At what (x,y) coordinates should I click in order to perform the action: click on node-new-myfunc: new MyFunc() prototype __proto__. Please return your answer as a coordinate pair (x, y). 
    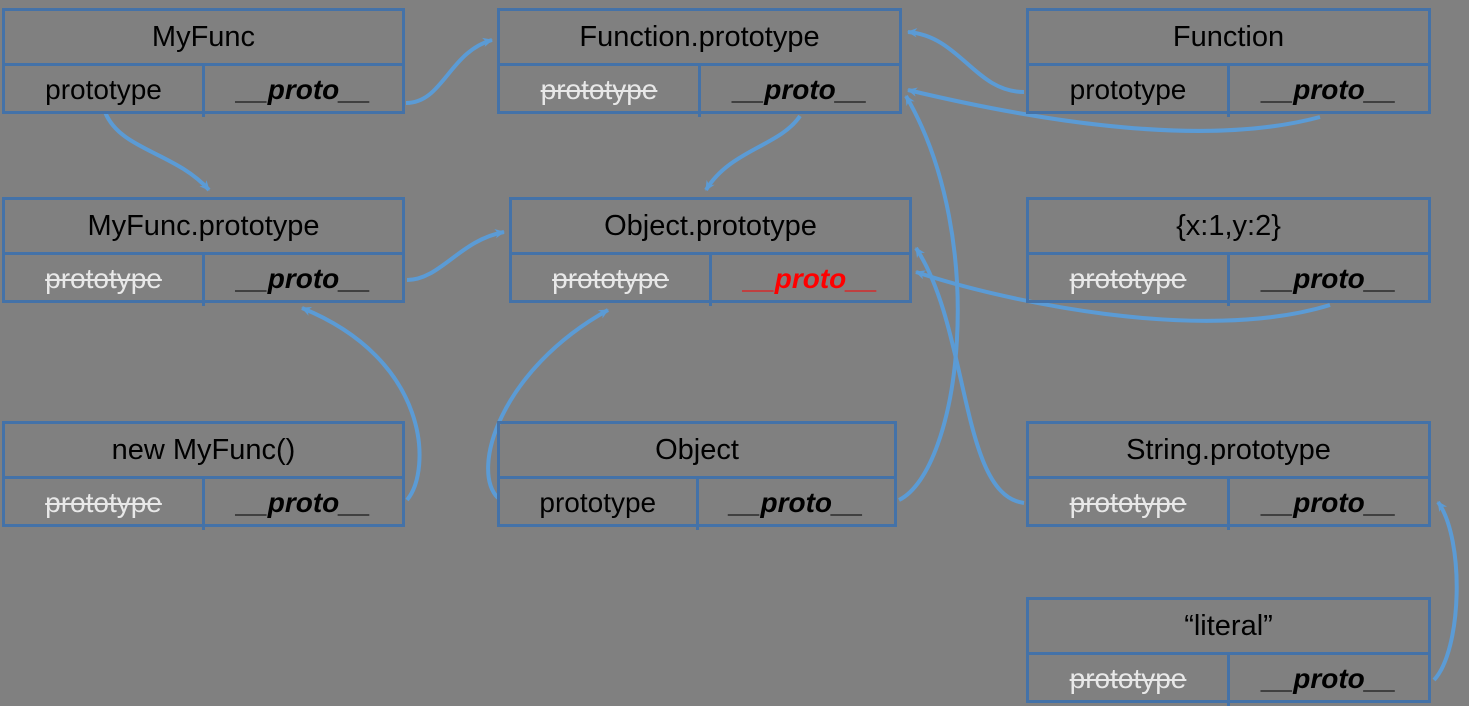
    Looking at the image, I should click on (203, 475).